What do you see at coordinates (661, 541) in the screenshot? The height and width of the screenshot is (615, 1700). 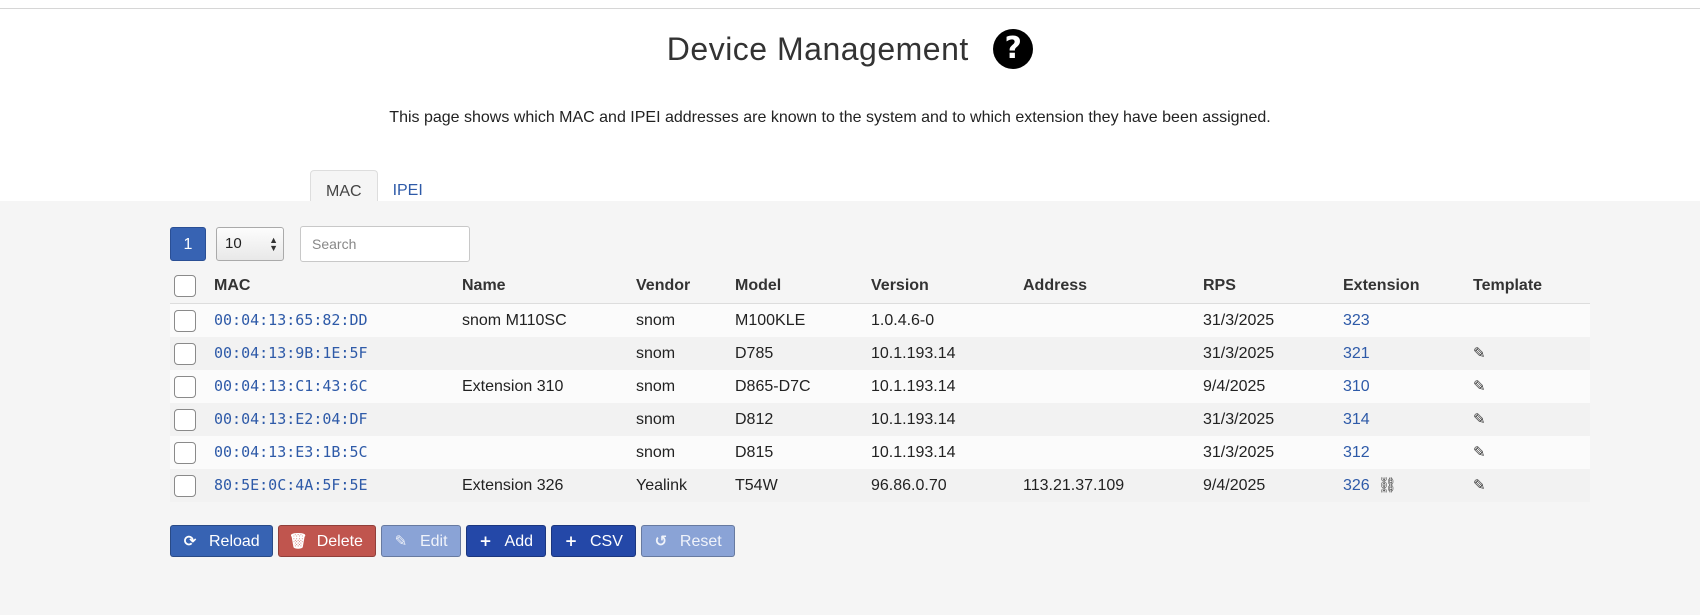 I see `undo-icon: ↺` at bounding box center [661, 541].